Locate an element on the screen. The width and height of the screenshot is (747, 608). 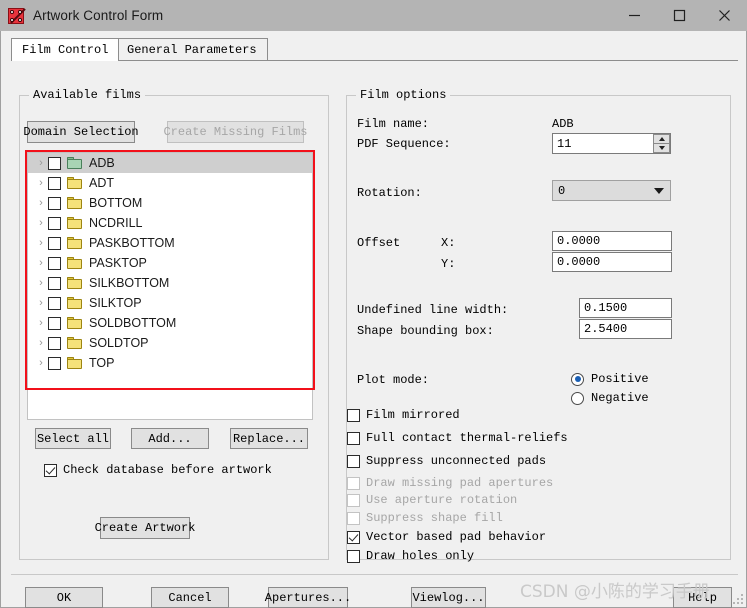
tree-row: › PASKBOTTOM is located at coordinates (170, 243).